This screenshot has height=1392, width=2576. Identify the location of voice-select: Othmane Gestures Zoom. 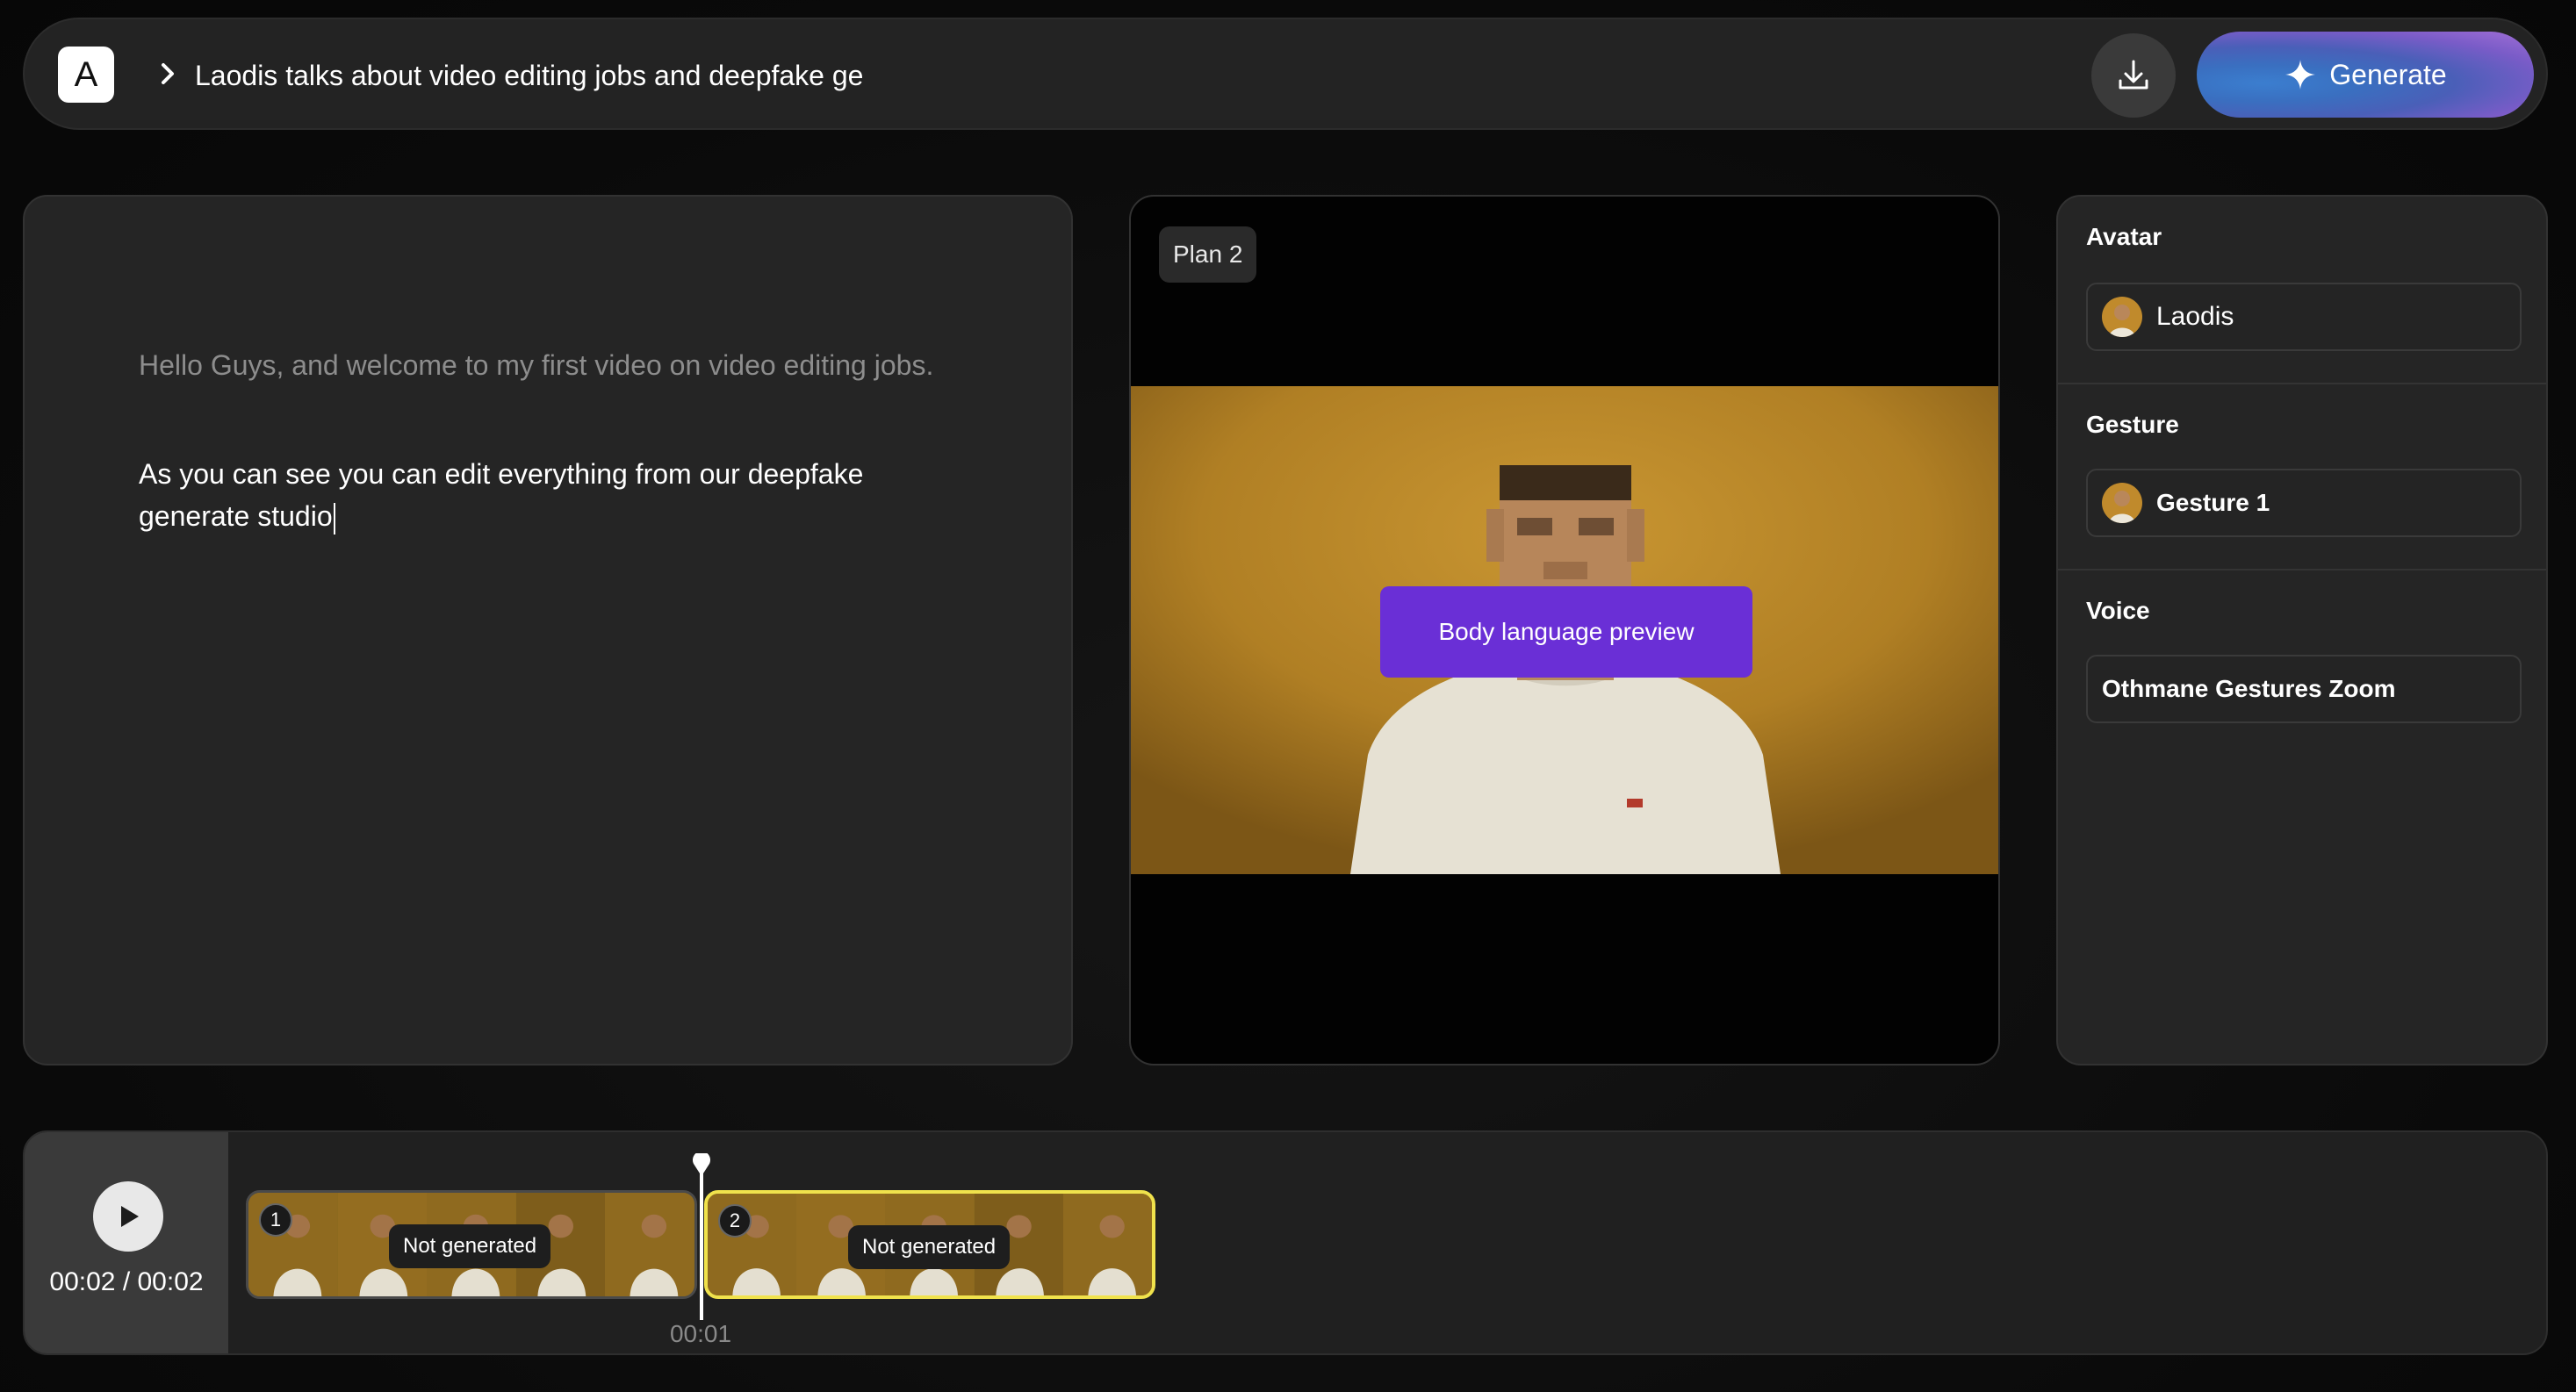
(2304, 689).